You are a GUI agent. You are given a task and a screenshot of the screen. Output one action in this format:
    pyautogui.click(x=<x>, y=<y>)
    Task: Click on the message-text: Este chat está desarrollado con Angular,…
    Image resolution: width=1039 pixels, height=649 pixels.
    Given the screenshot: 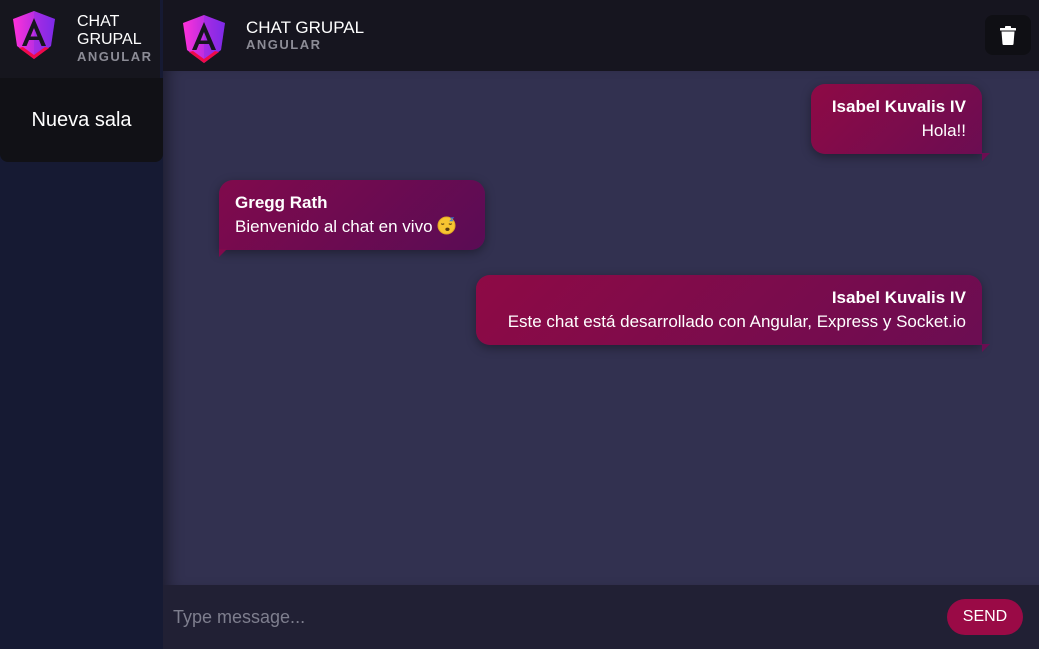 What is the action you would take?
    pyautogui.click(x=736, y=321)
    